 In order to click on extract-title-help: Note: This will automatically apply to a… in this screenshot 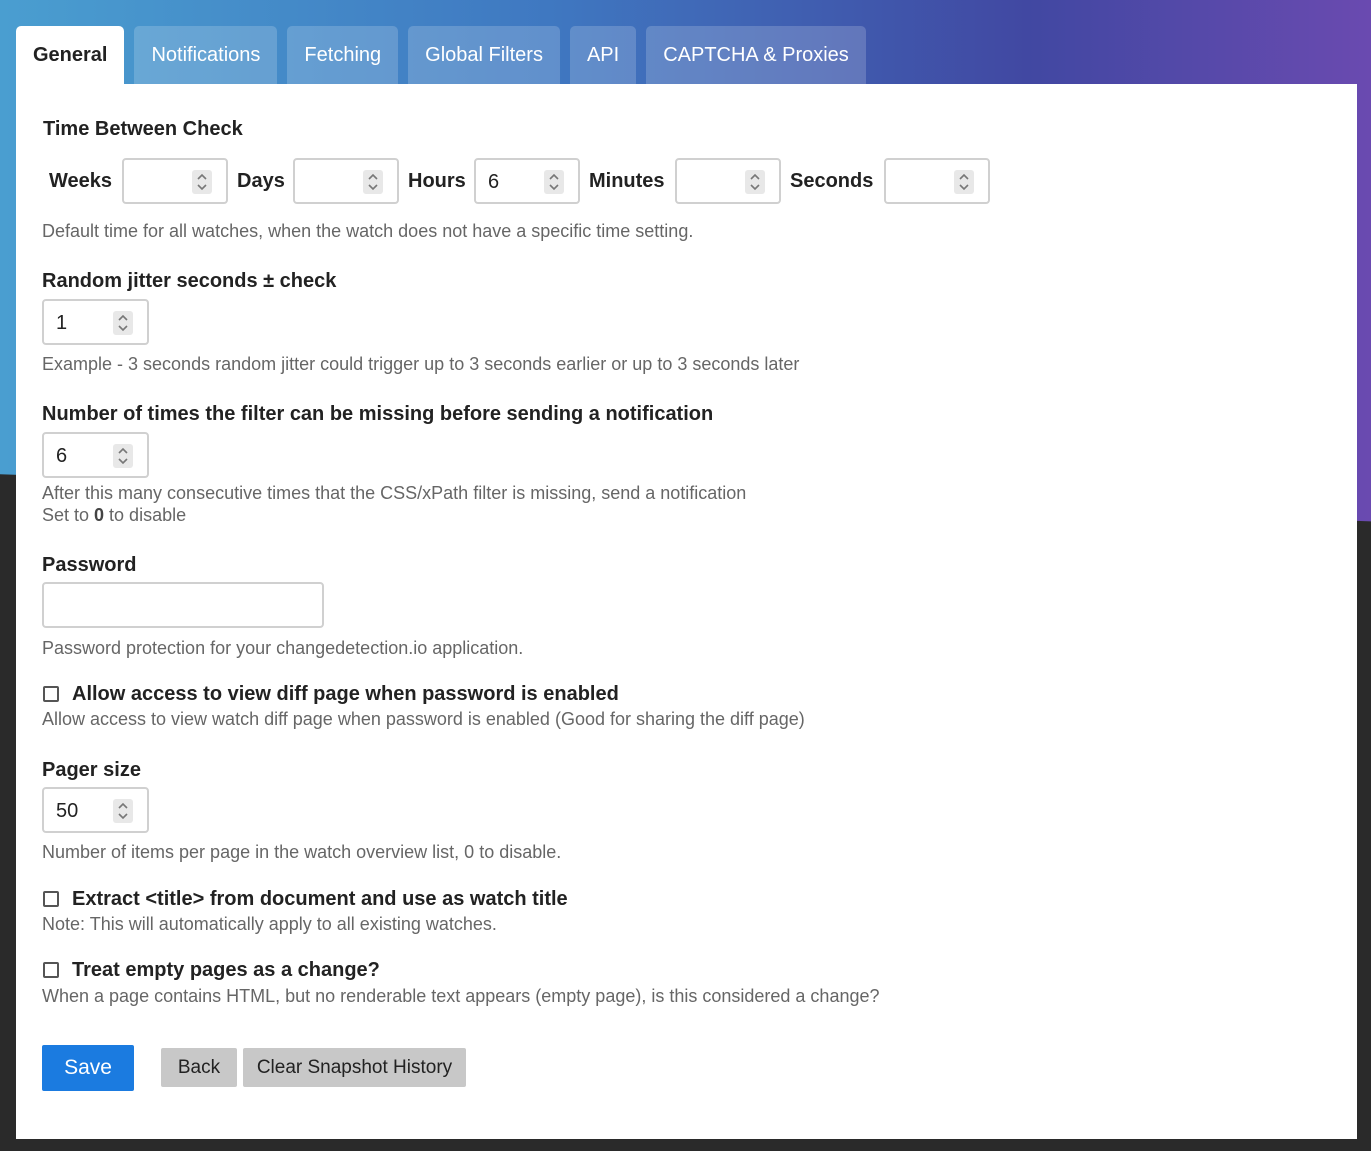, I will do `click(269, 924)`.